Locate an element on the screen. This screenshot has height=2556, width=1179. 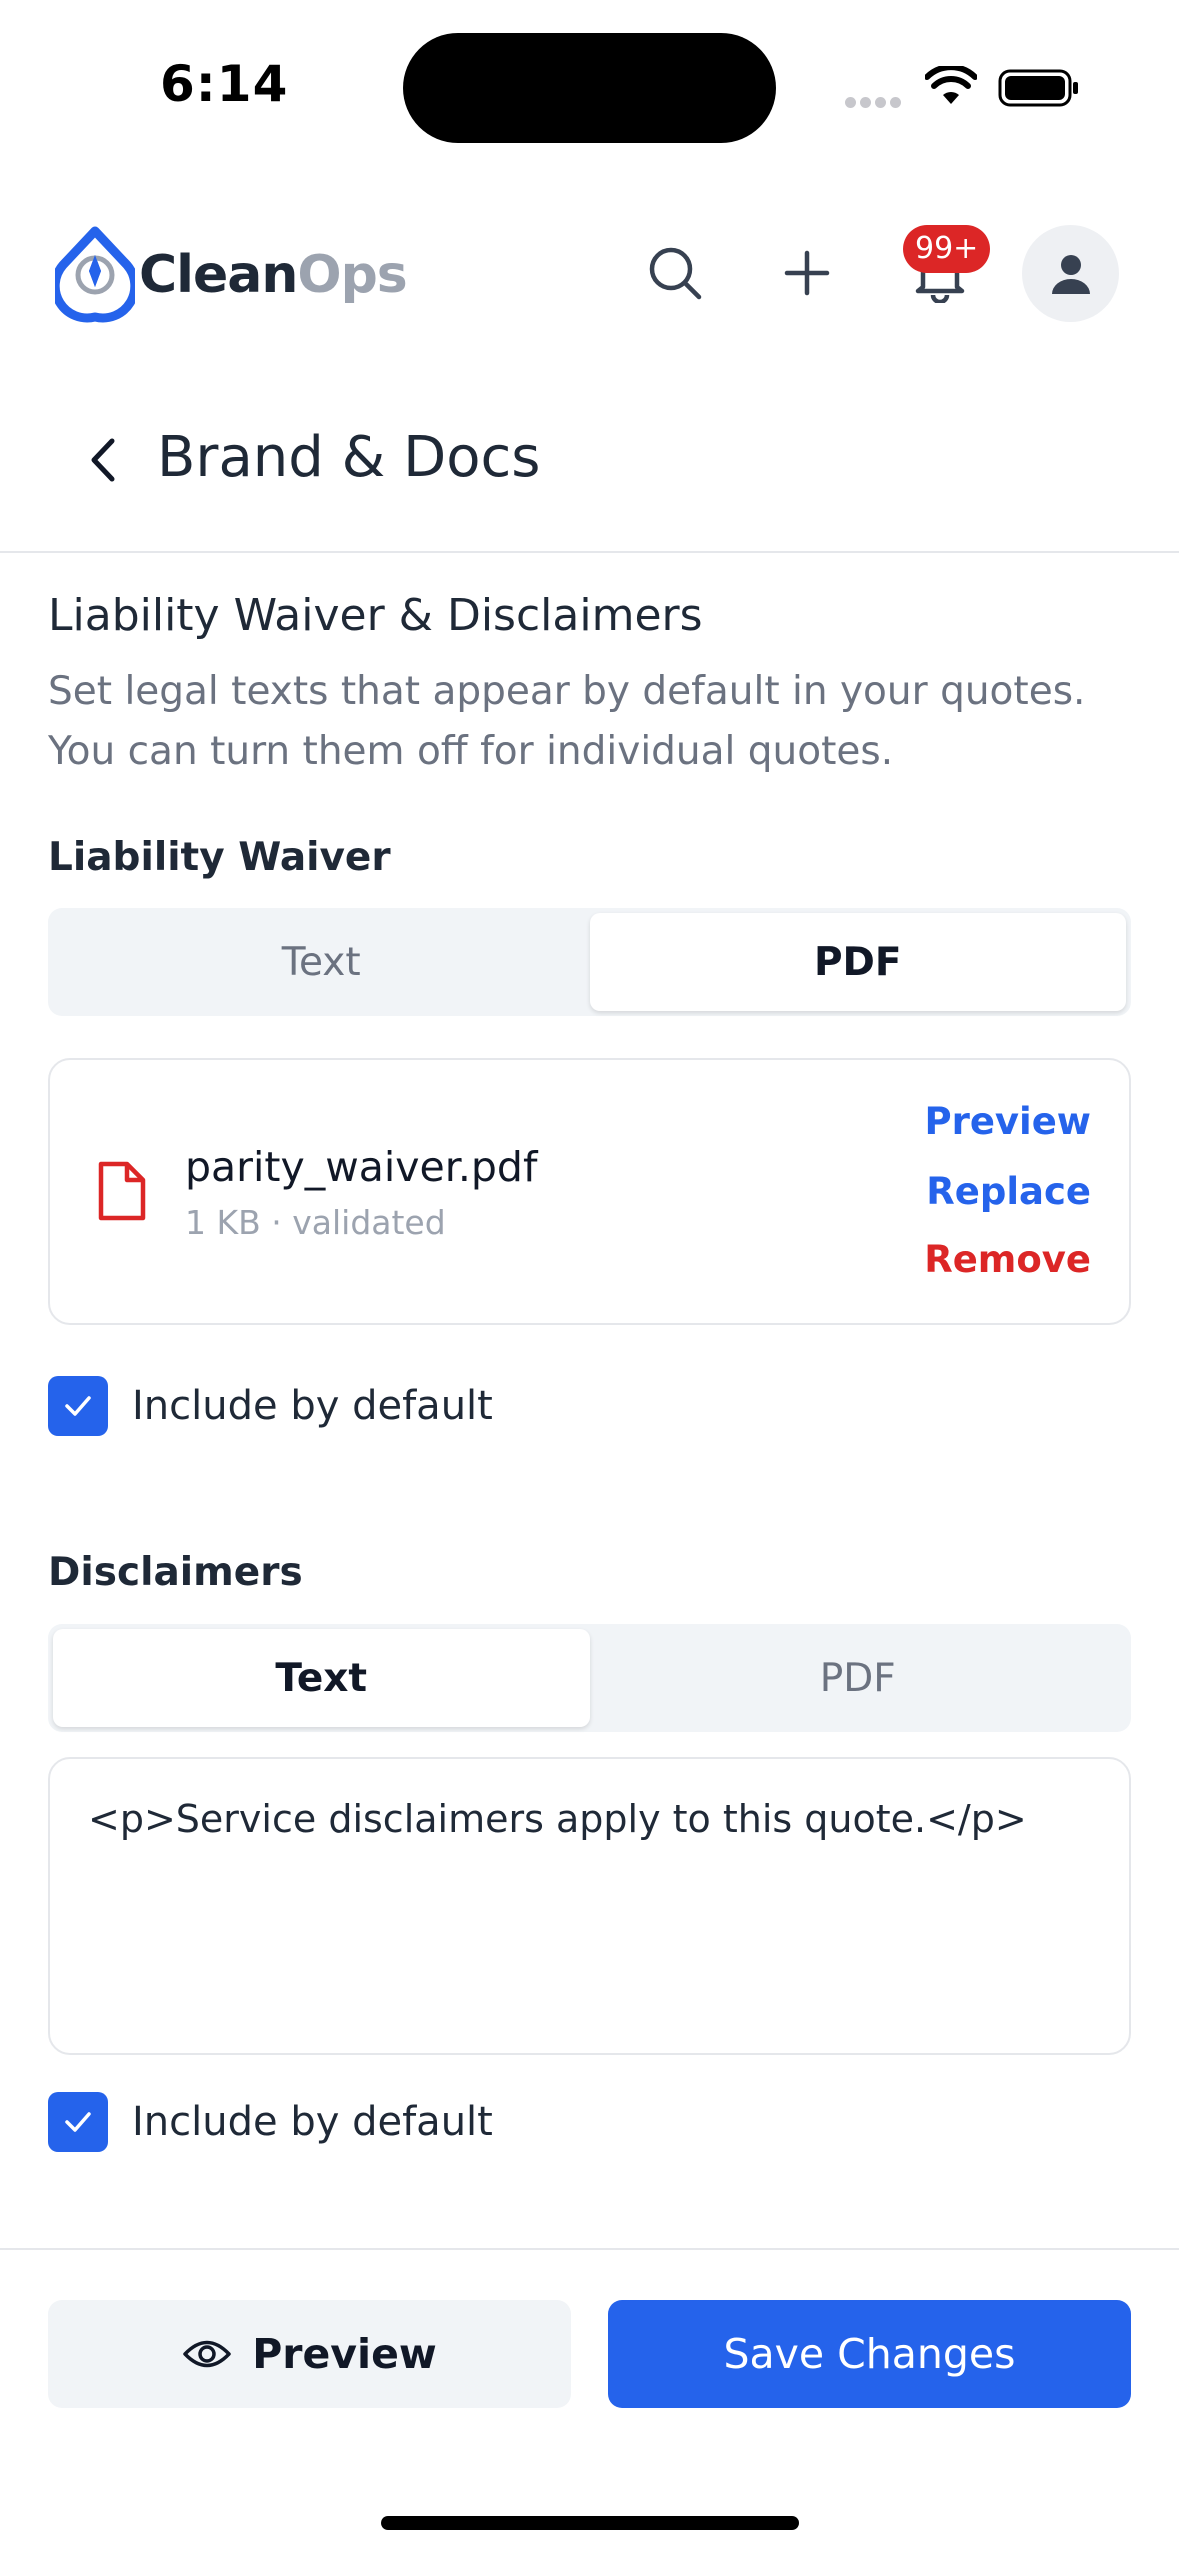
app-header: CleanOps 99+ is located at coordinates (589, 275).